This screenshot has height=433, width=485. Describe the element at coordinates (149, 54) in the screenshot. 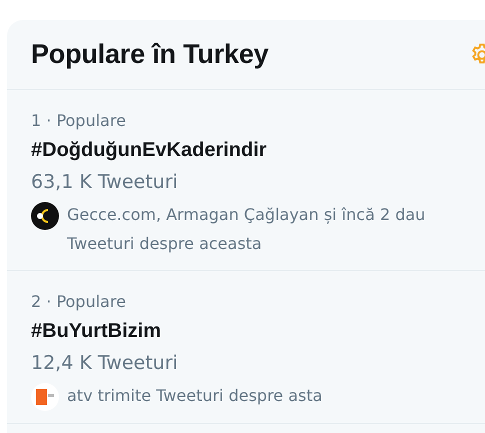

I see `panel-title: Populare în Turkey` at that location.